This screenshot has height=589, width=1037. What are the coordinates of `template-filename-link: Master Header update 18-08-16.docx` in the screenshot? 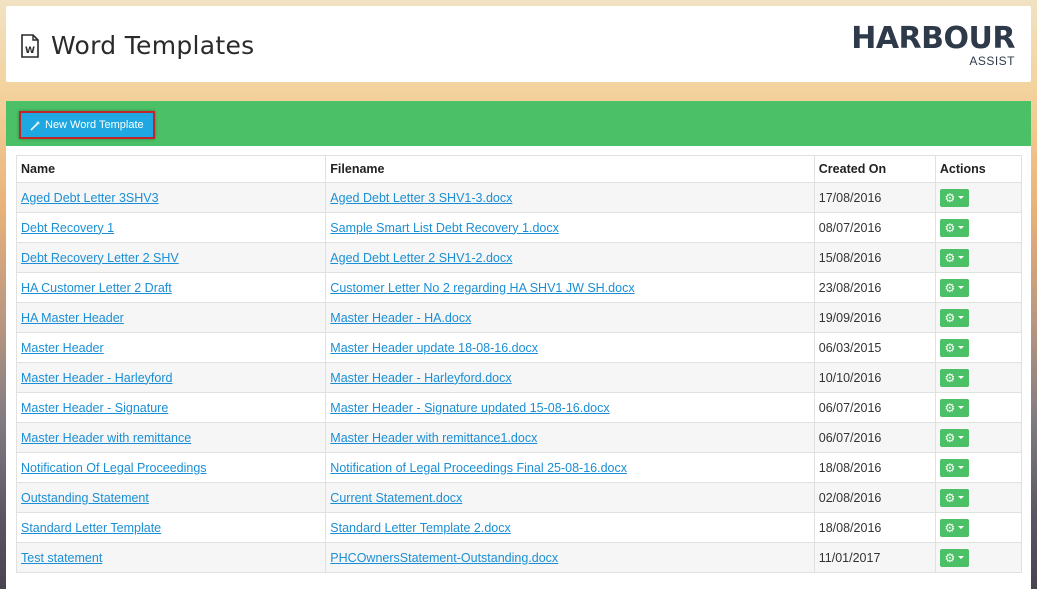 It's located at (434, 348).